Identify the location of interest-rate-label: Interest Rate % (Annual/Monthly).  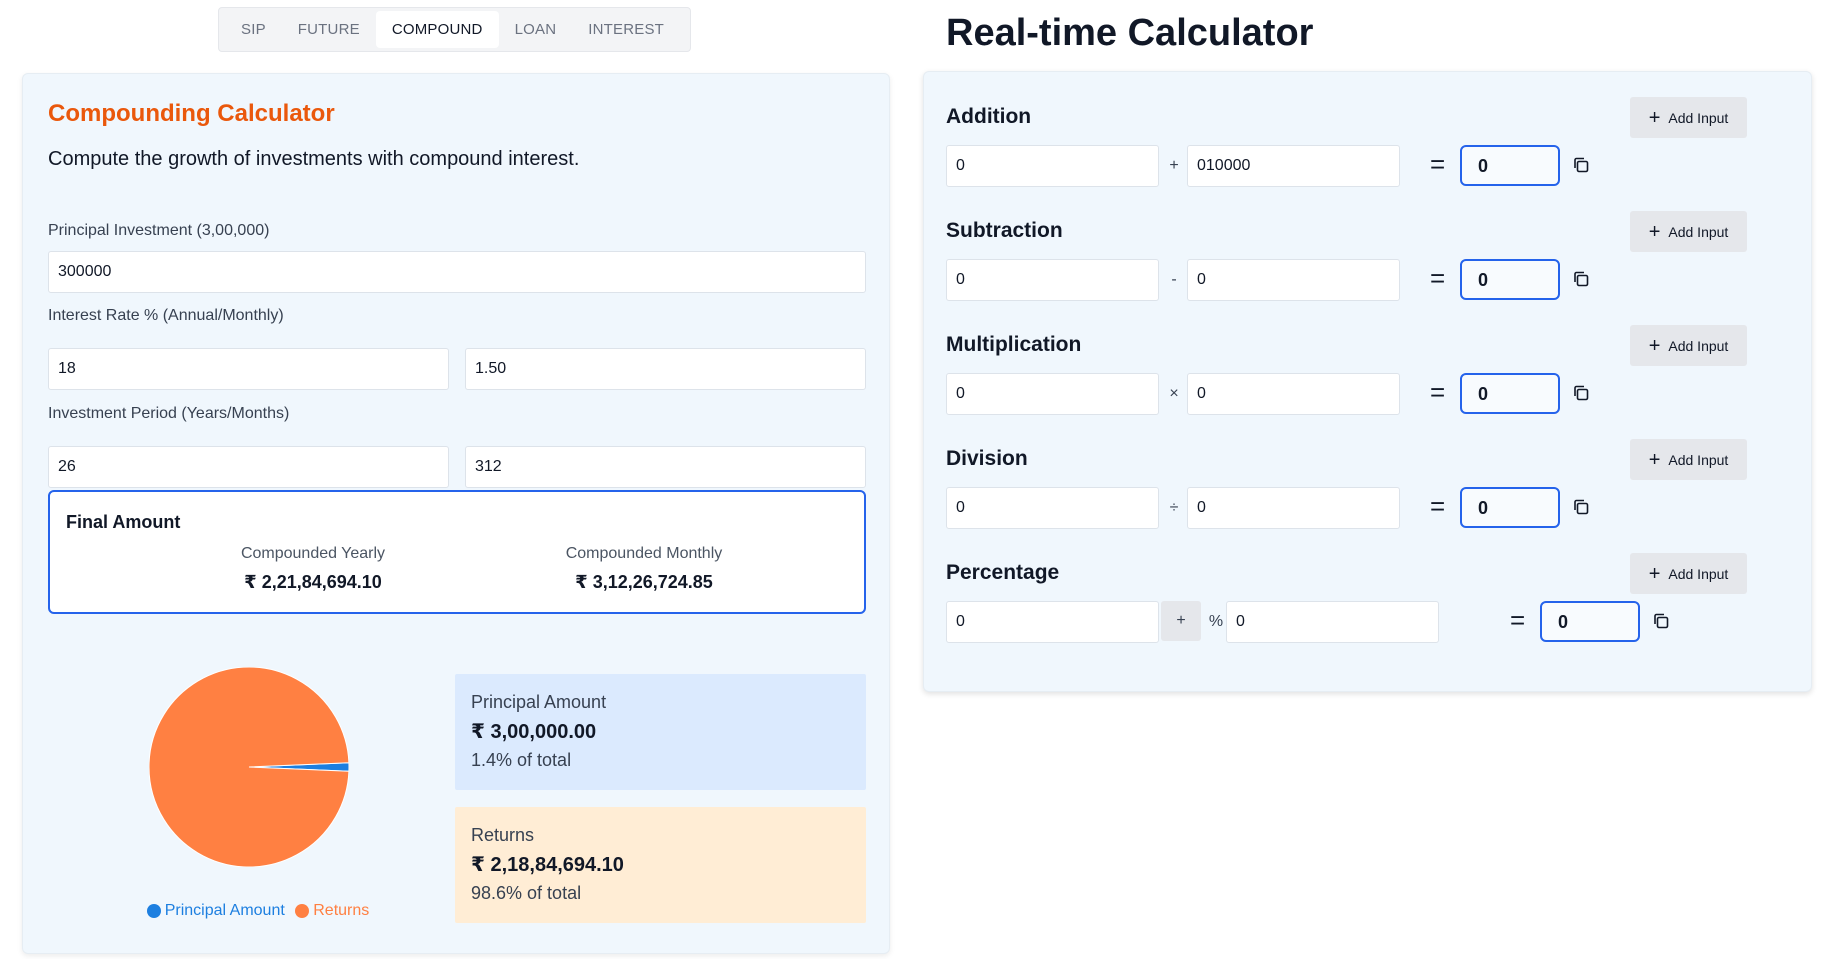
(166, 315).